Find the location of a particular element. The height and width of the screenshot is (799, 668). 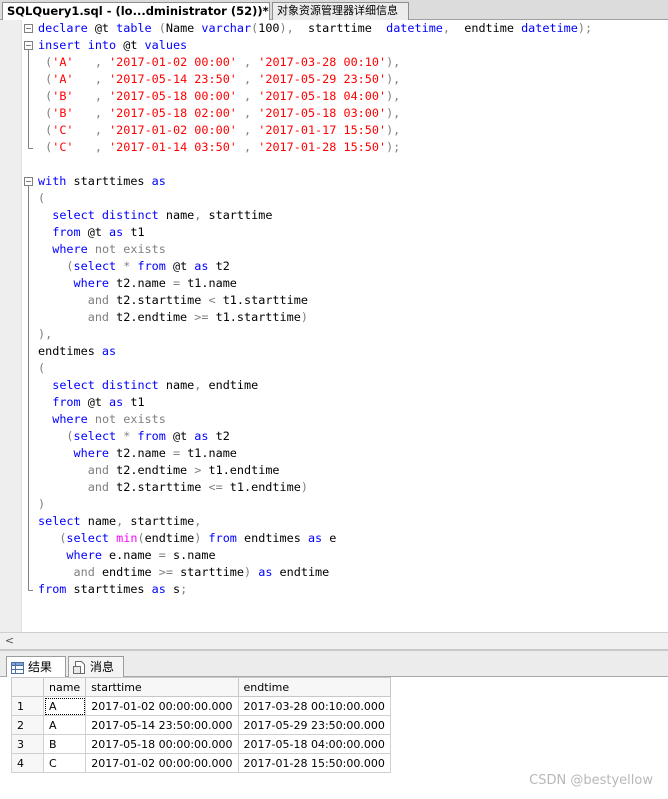

code-line: ) is located at coordinates (315, 504).